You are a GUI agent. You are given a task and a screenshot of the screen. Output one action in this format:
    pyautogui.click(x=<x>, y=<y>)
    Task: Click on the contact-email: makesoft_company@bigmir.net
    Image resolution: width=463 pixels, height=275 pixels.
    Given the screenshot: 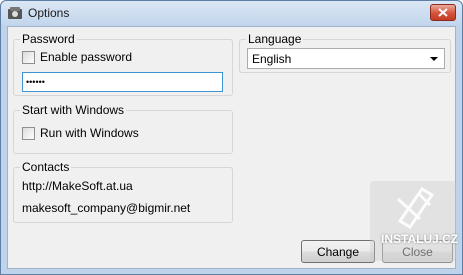 What is the action you would take?
    pyautogui.click(x=106, y=208)
    